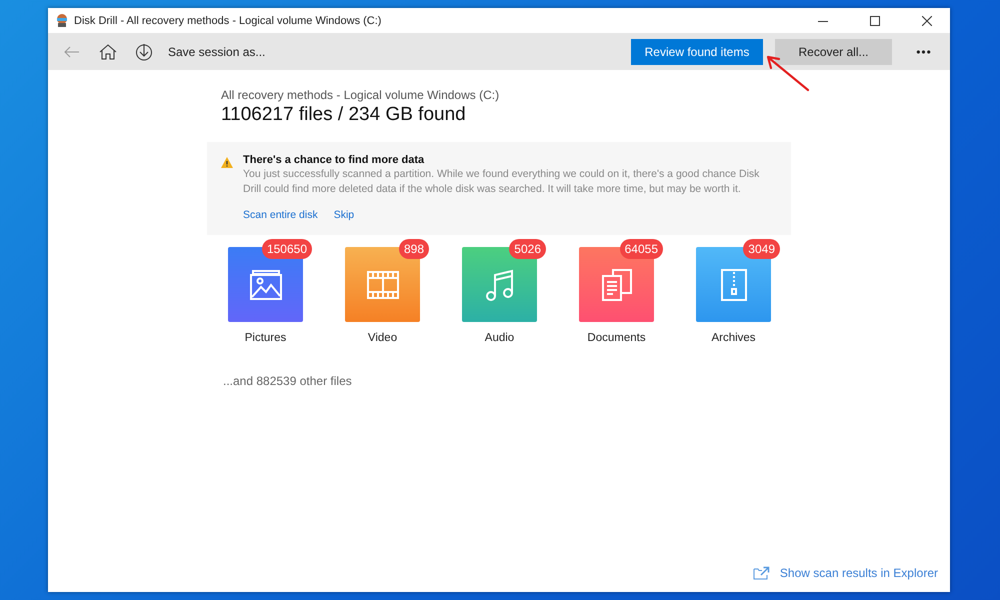 This screenshot has width=1000, height=600. Describe the element at coordinates (344, 215) in the screenshot. I see `notice-link: Skip` at that location.